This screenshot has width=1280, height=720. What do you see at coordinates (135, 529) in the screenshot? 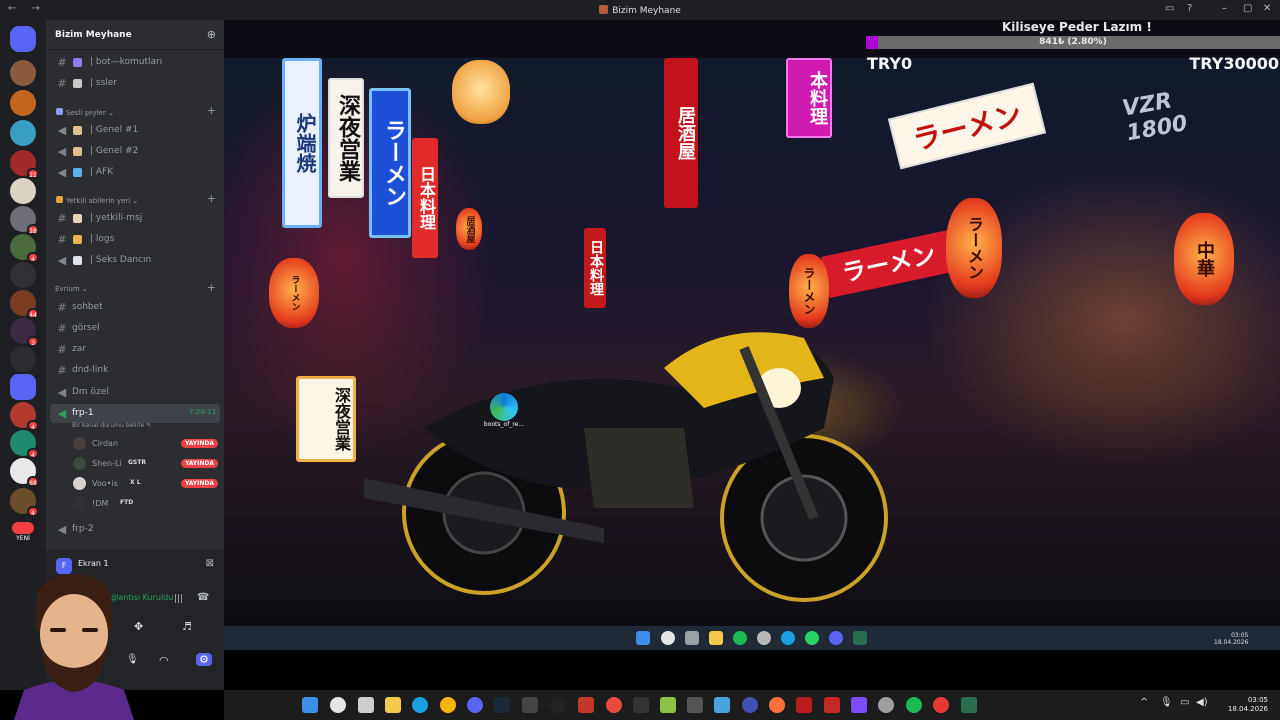
I see `voice-channel-frp-2: ◀ frp-2` at bounding box center [135, 529].